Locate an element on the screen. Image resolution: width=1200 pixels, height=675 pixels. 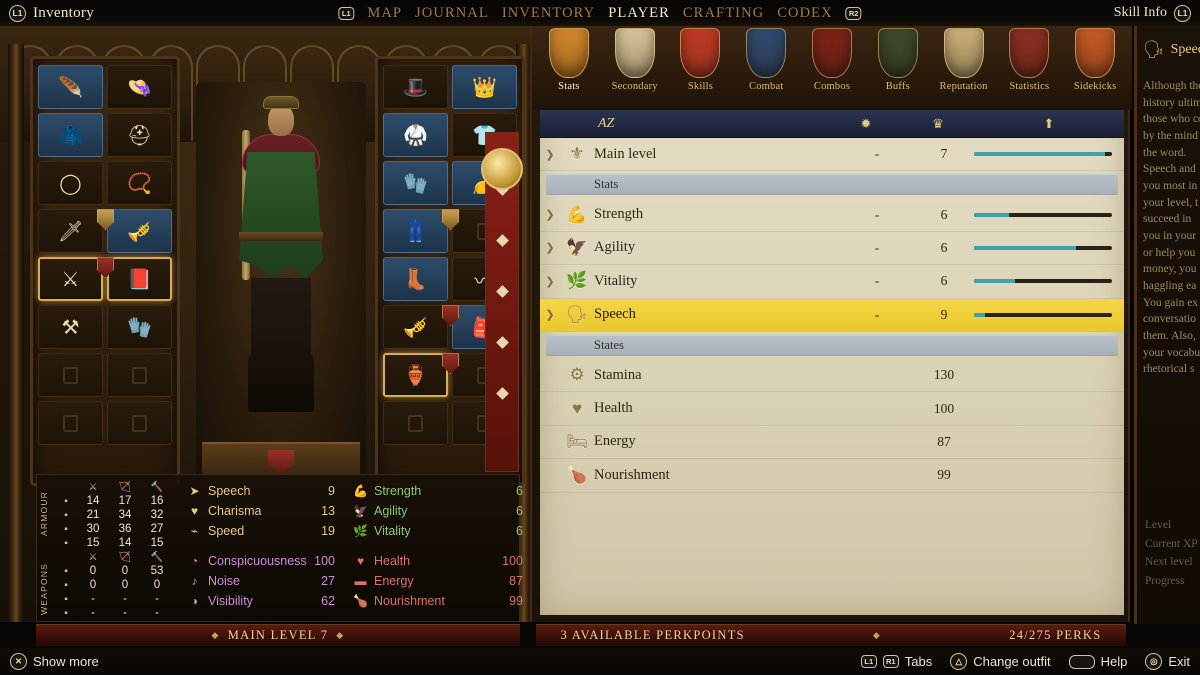
info-line: your vocabu is located at coordinates (1171, 352).